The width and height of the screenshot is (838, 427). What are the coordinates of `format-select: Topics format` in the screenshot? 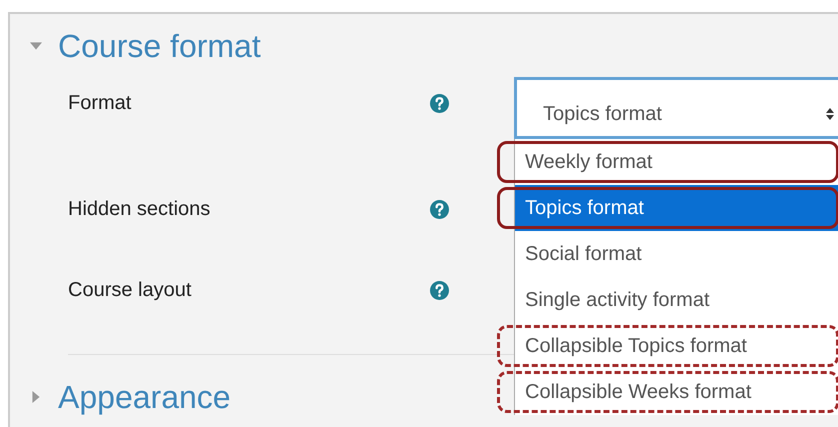 It's located at (676, 108).